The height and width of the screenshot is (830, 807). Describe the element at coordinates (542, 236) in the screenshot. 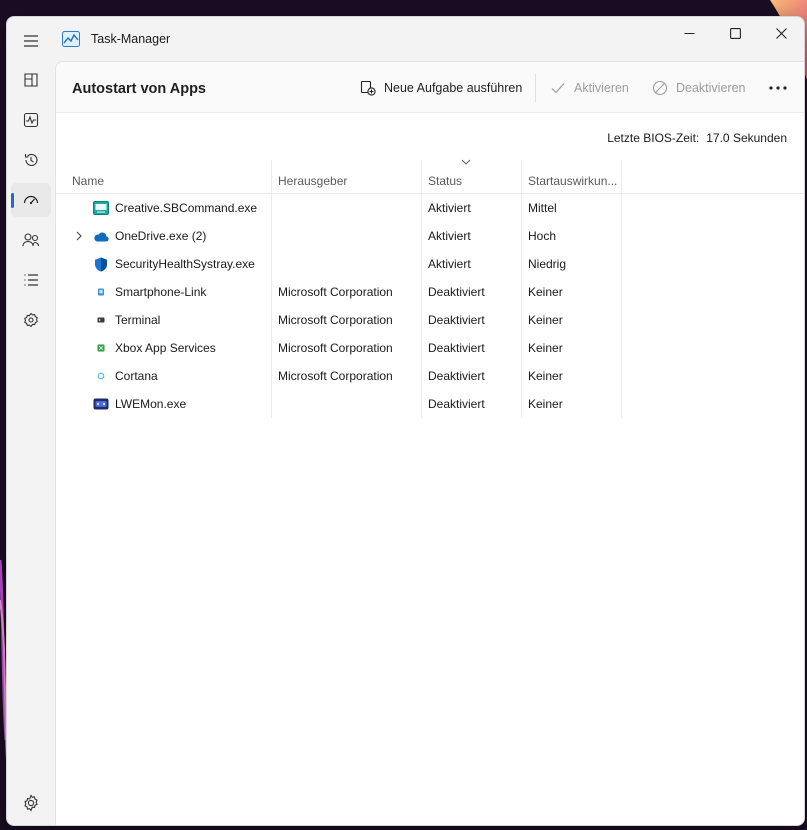

I see `row-startup-impact: Hoch` at that location.